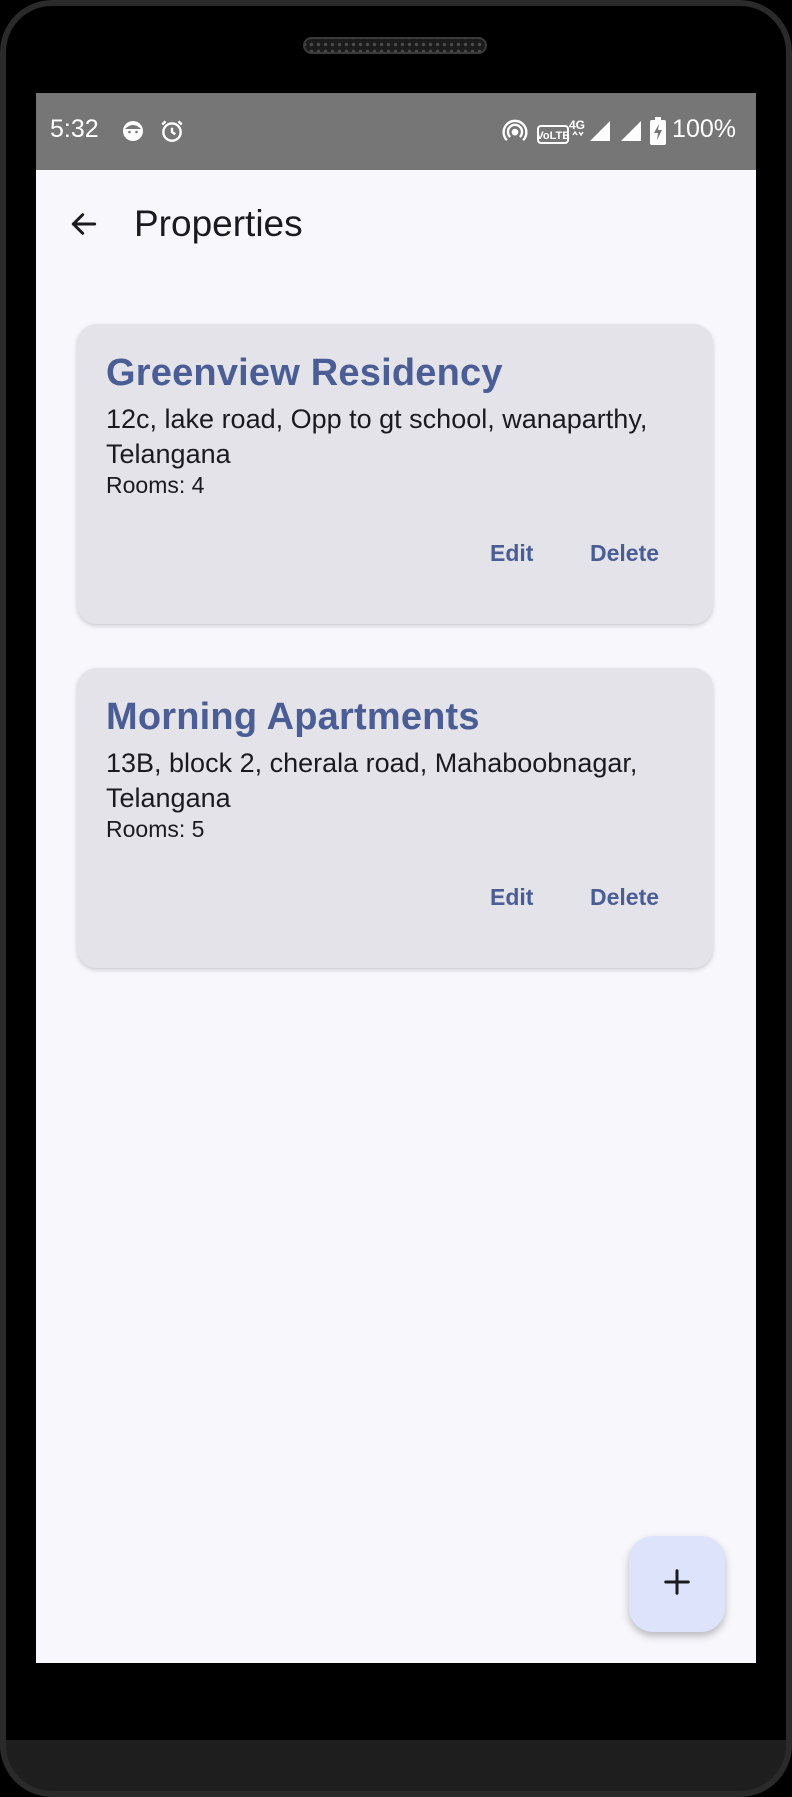 The image size is (792, 1797). I want to click on volte-icon: VoLTE 4G, so click(560, 134).